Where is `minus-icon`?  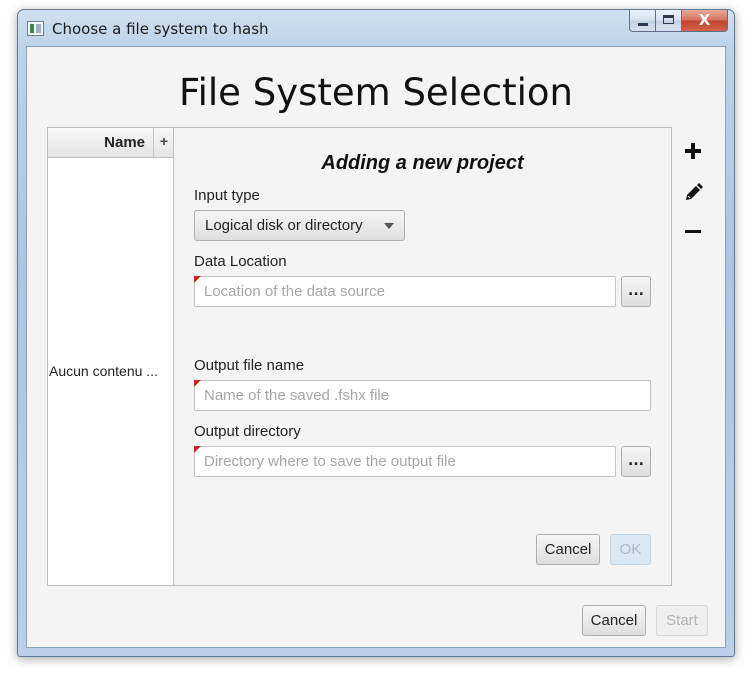
minus-icon is located at coordinates (693, 231).